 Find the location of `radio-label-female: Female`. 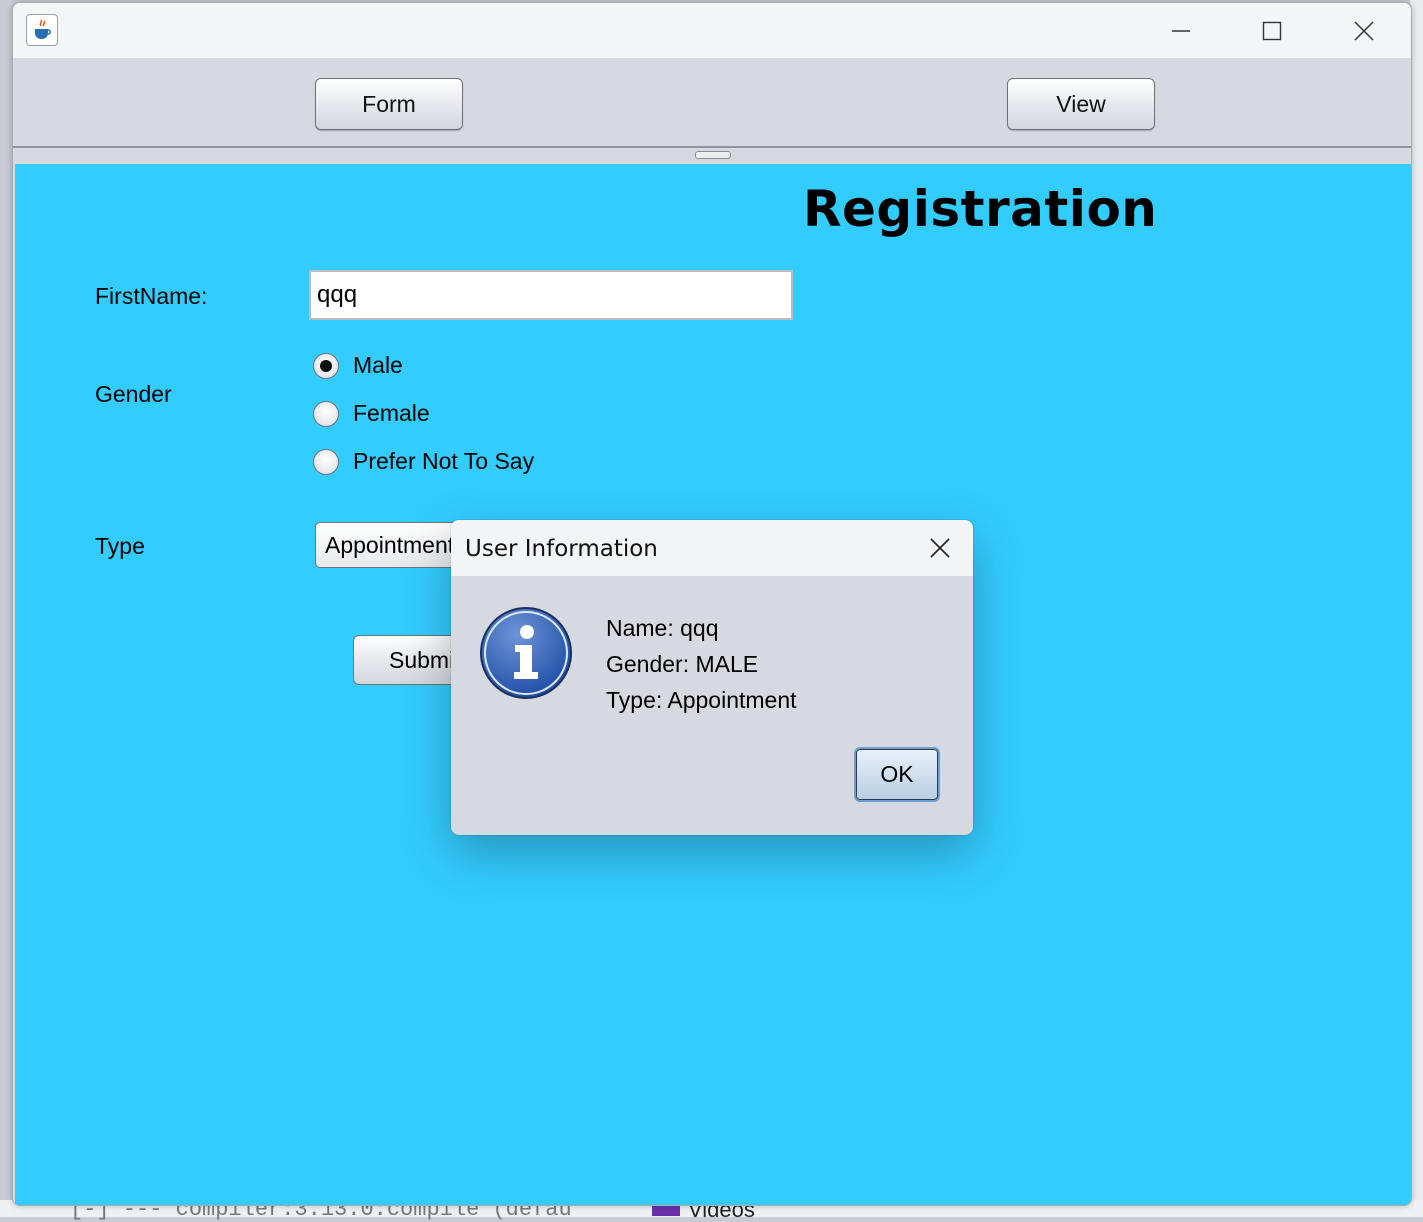

radio-label-female: Female is located at coordinates (391, 413).